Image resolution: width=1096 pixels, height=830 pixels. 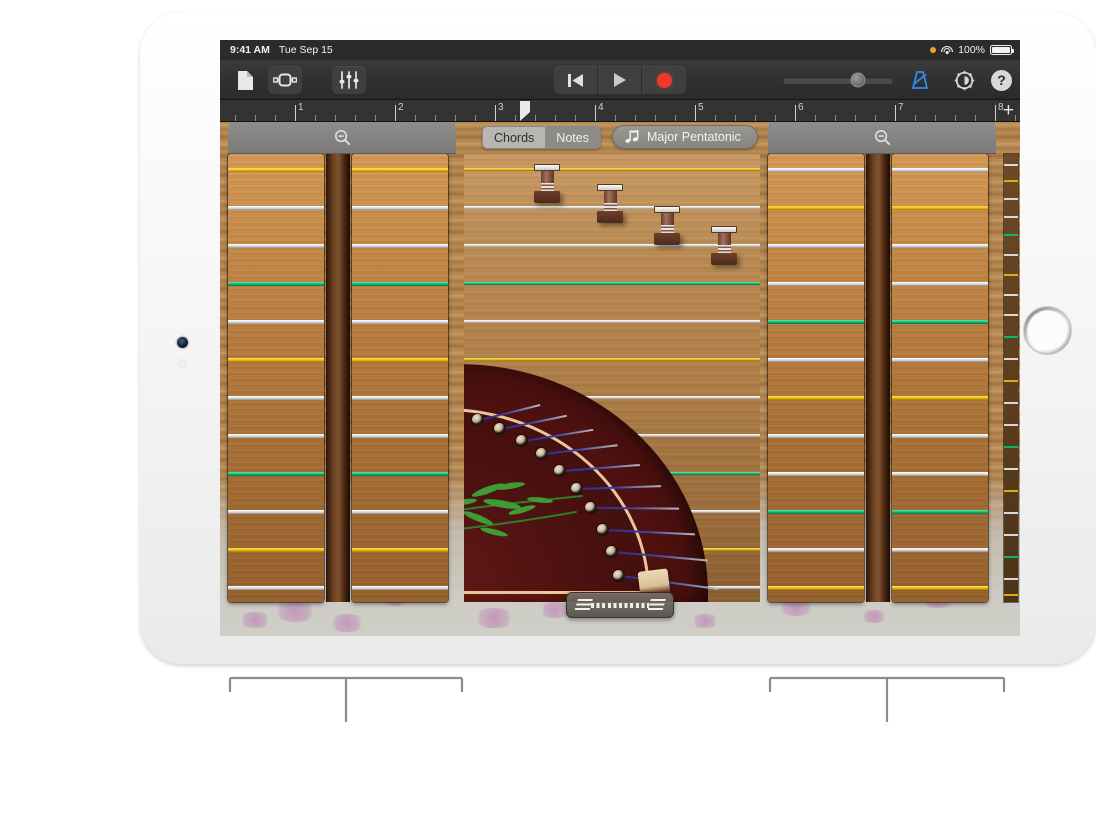 I want to click on metronome-button, so click(x=920, y=80).